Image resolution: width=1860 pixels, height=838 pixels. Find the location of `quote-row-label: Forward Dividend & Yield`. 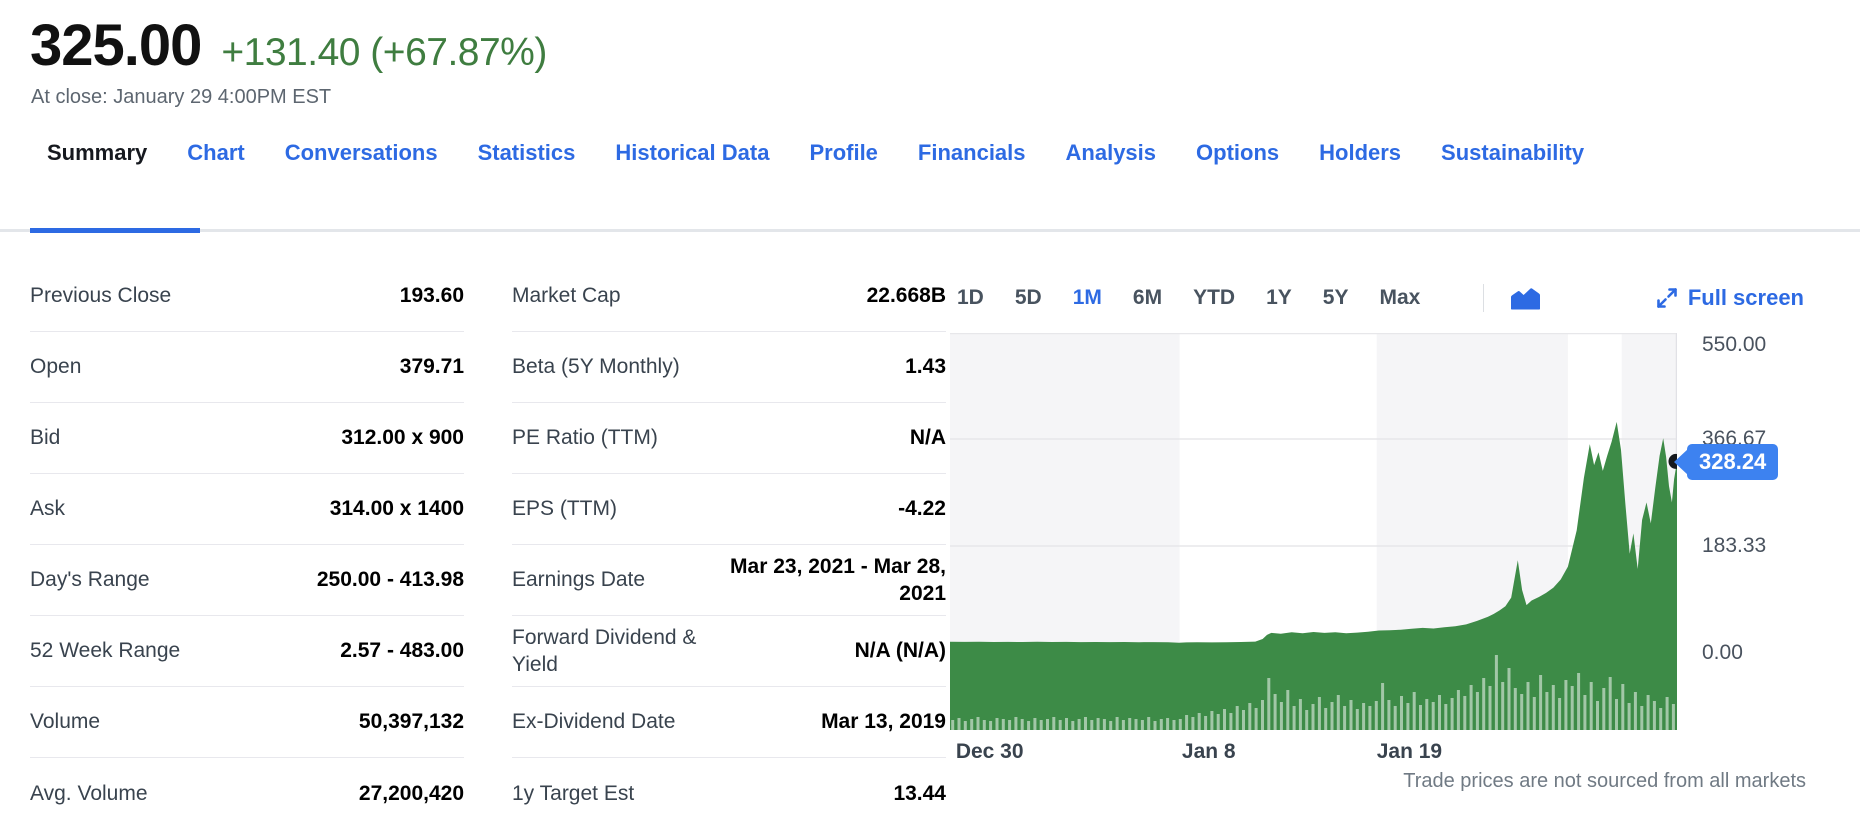

quote-row-label: Forward Dividend & Yield is located at coordinates (604, 650).